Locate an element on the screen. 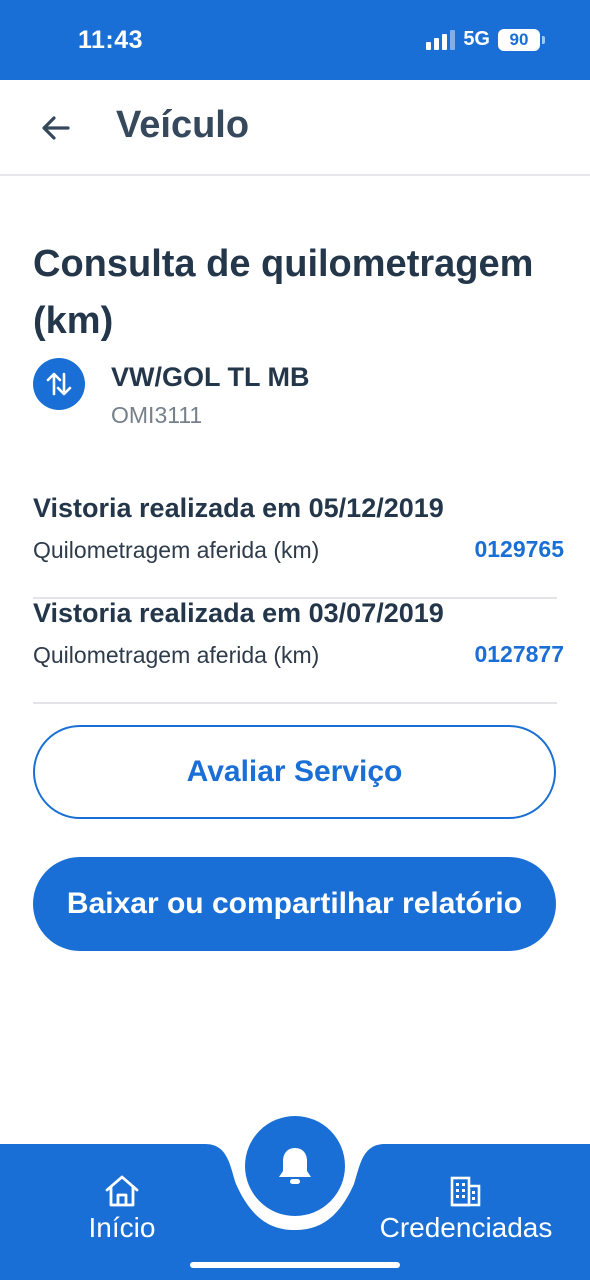 The image size is (590, 1280). arrow-left-icon is located at coordinates (56, 128).